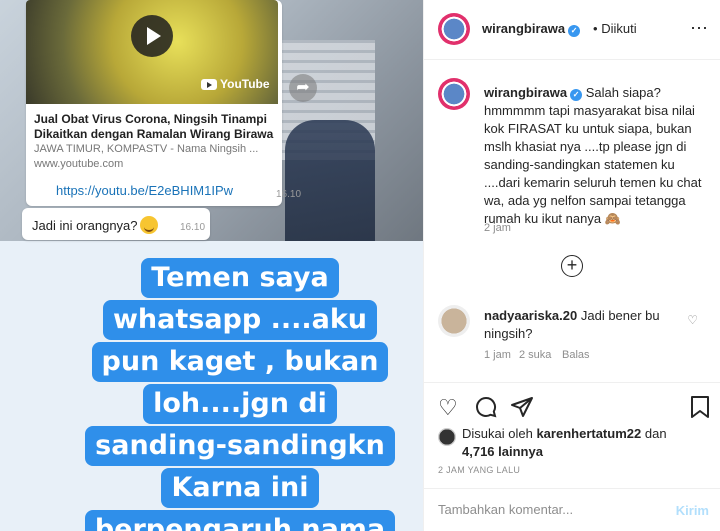 The image size is (720, 531). Describe the element at coordinates (497, 355) in the screenshot. I see `reply-time: 1 jam` at that location.